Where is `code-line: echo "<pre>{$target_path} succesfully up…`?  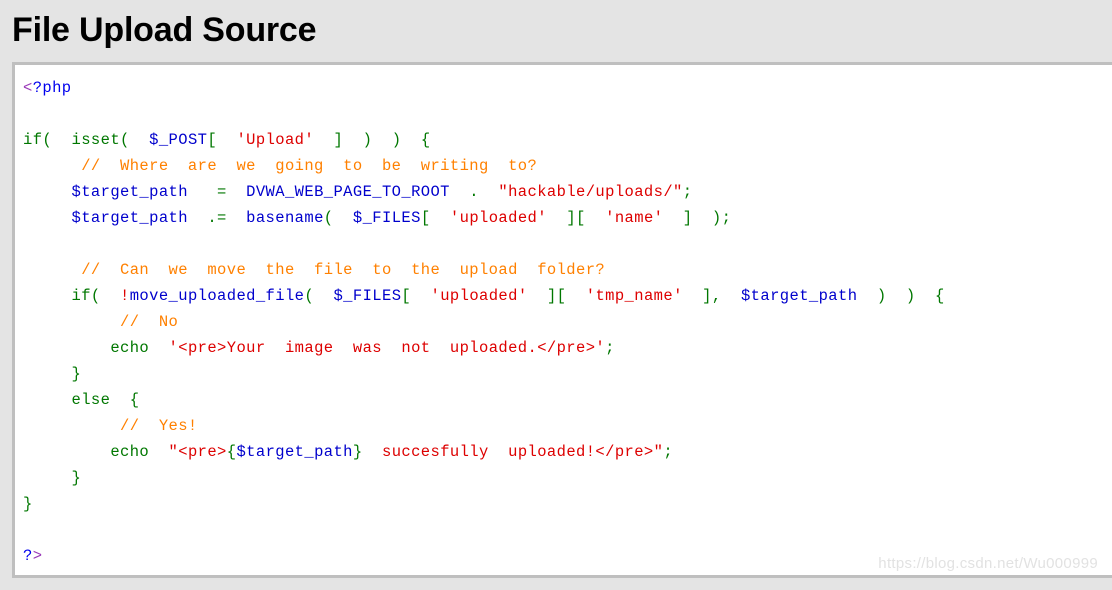 code-line: echo "<pre>{$target_path} succesfully up… is located at coordinates (392, 452).